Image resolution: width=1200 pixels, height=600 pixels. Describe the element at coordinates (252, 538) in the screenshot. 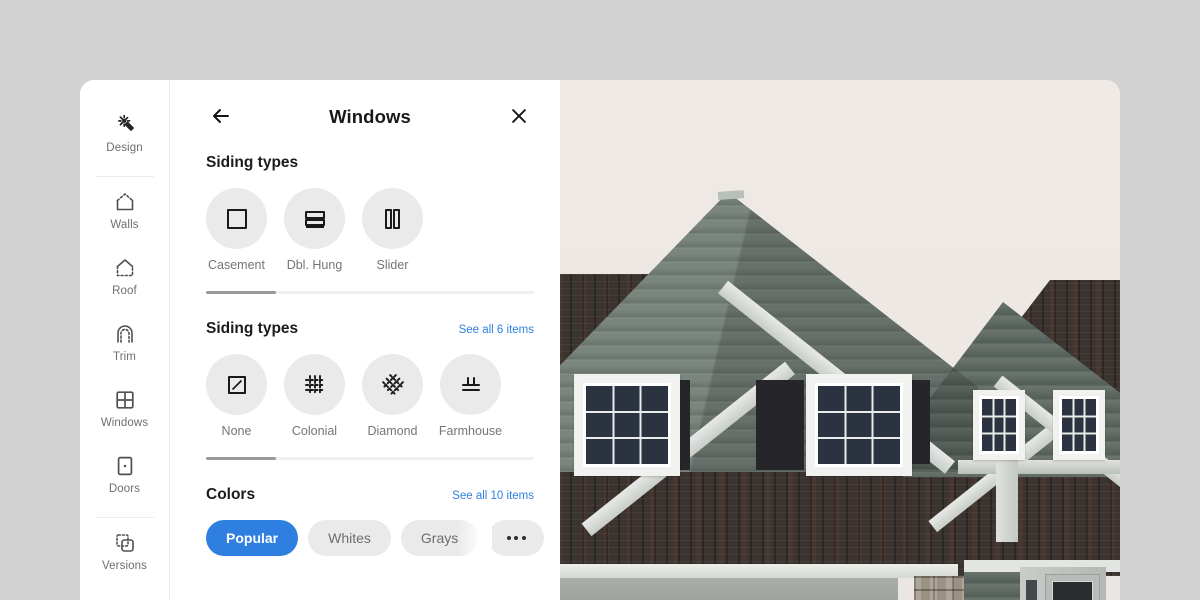

I see `chip-popular: Popular` at that location.